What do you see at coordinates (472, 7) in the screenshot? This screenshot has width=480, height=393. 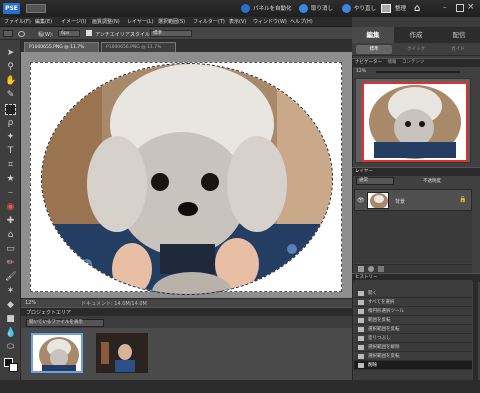 I see `close-icon: ×` at bounding box center [472, 7].